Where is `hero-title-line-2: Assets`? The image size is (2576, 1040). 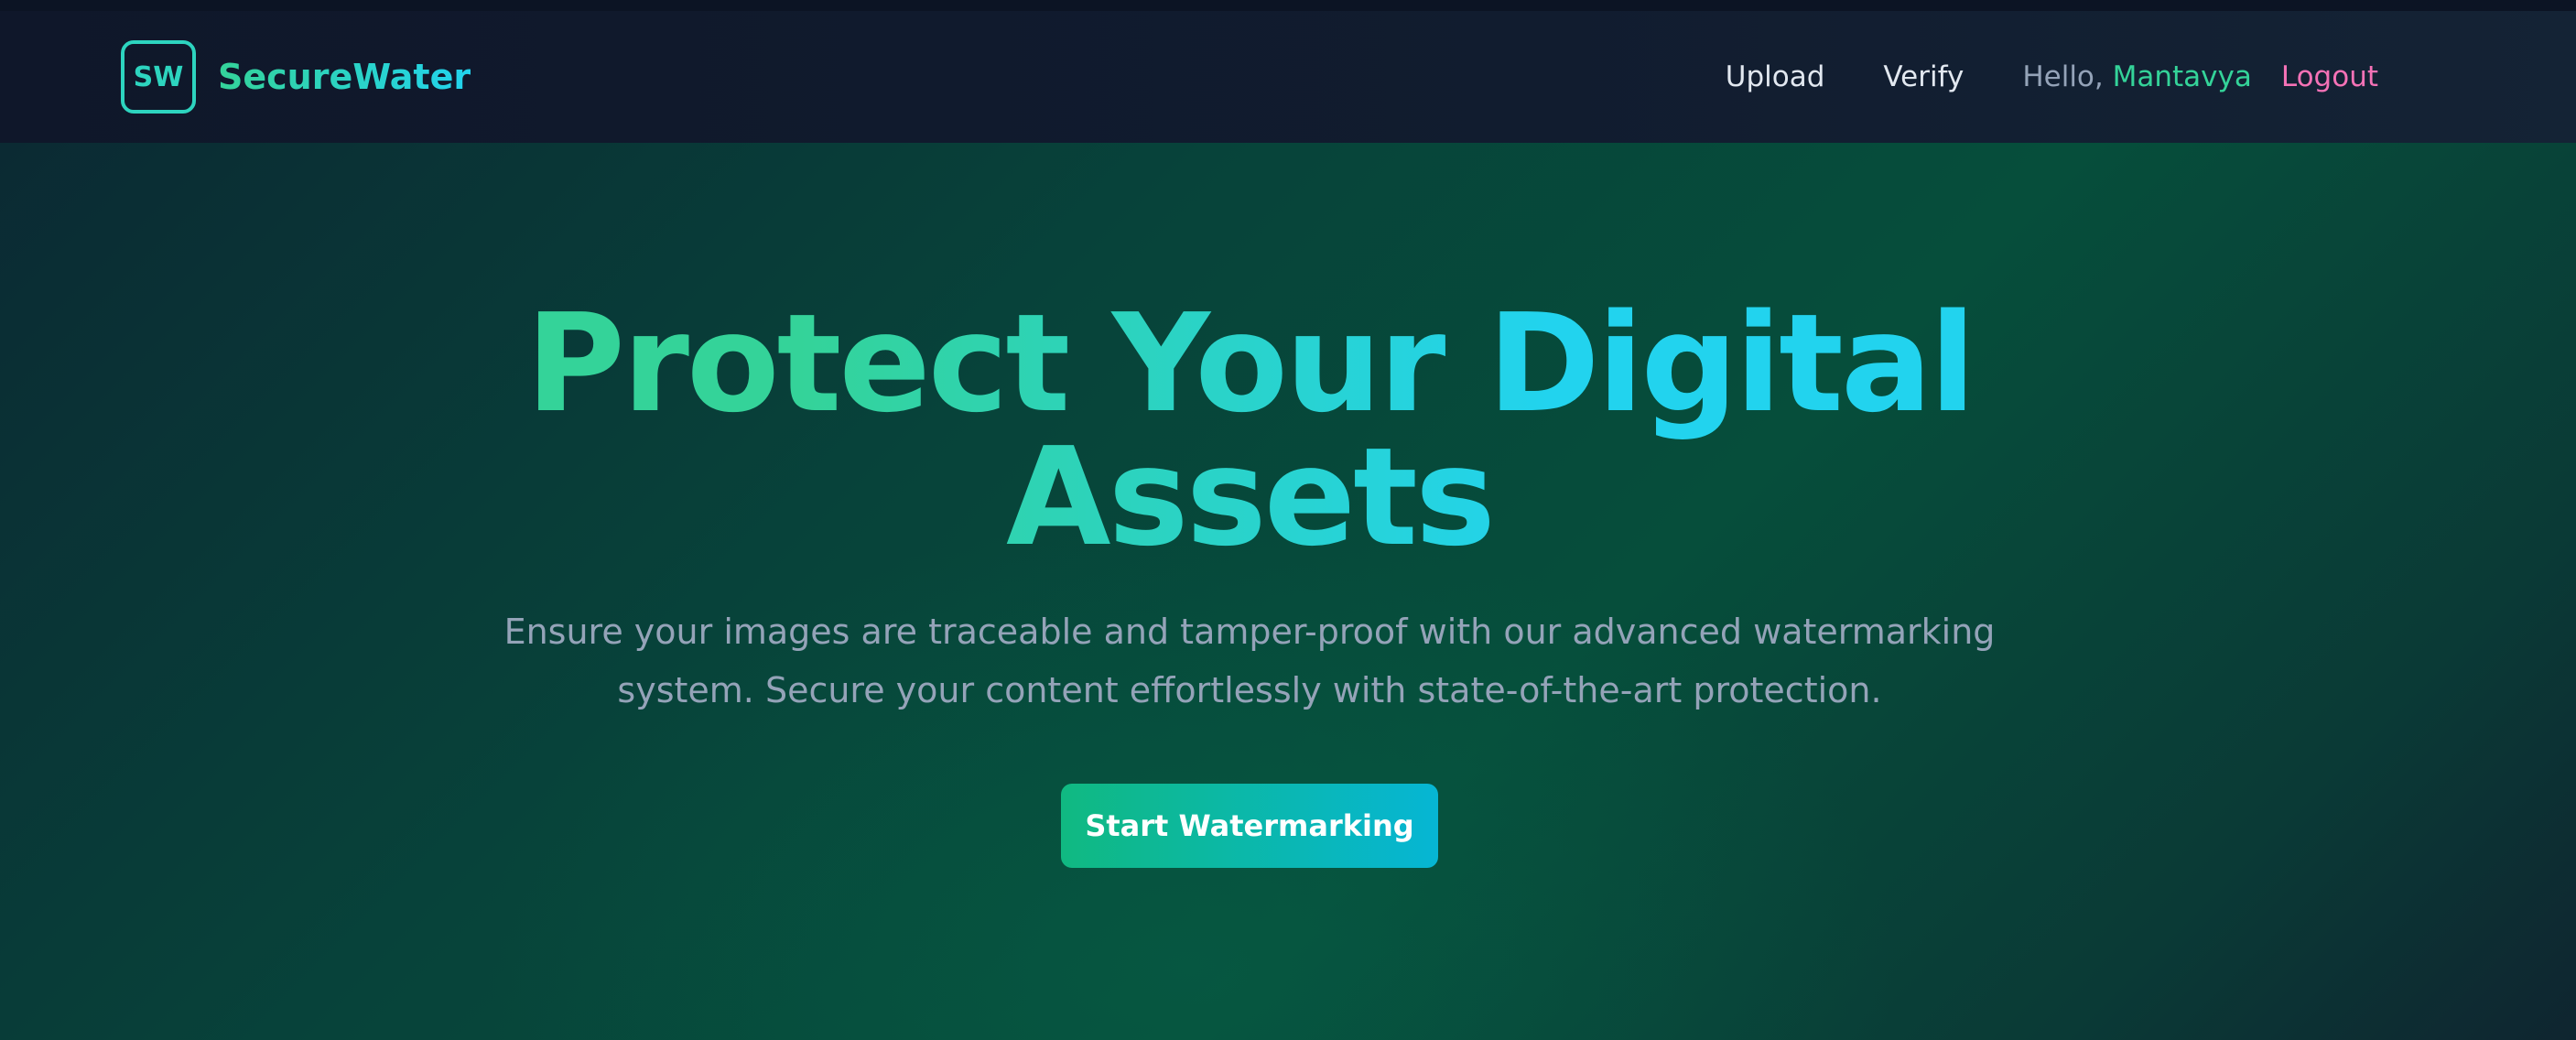 hero-title-line-2: Assets is located at coordinates (1250, 497).